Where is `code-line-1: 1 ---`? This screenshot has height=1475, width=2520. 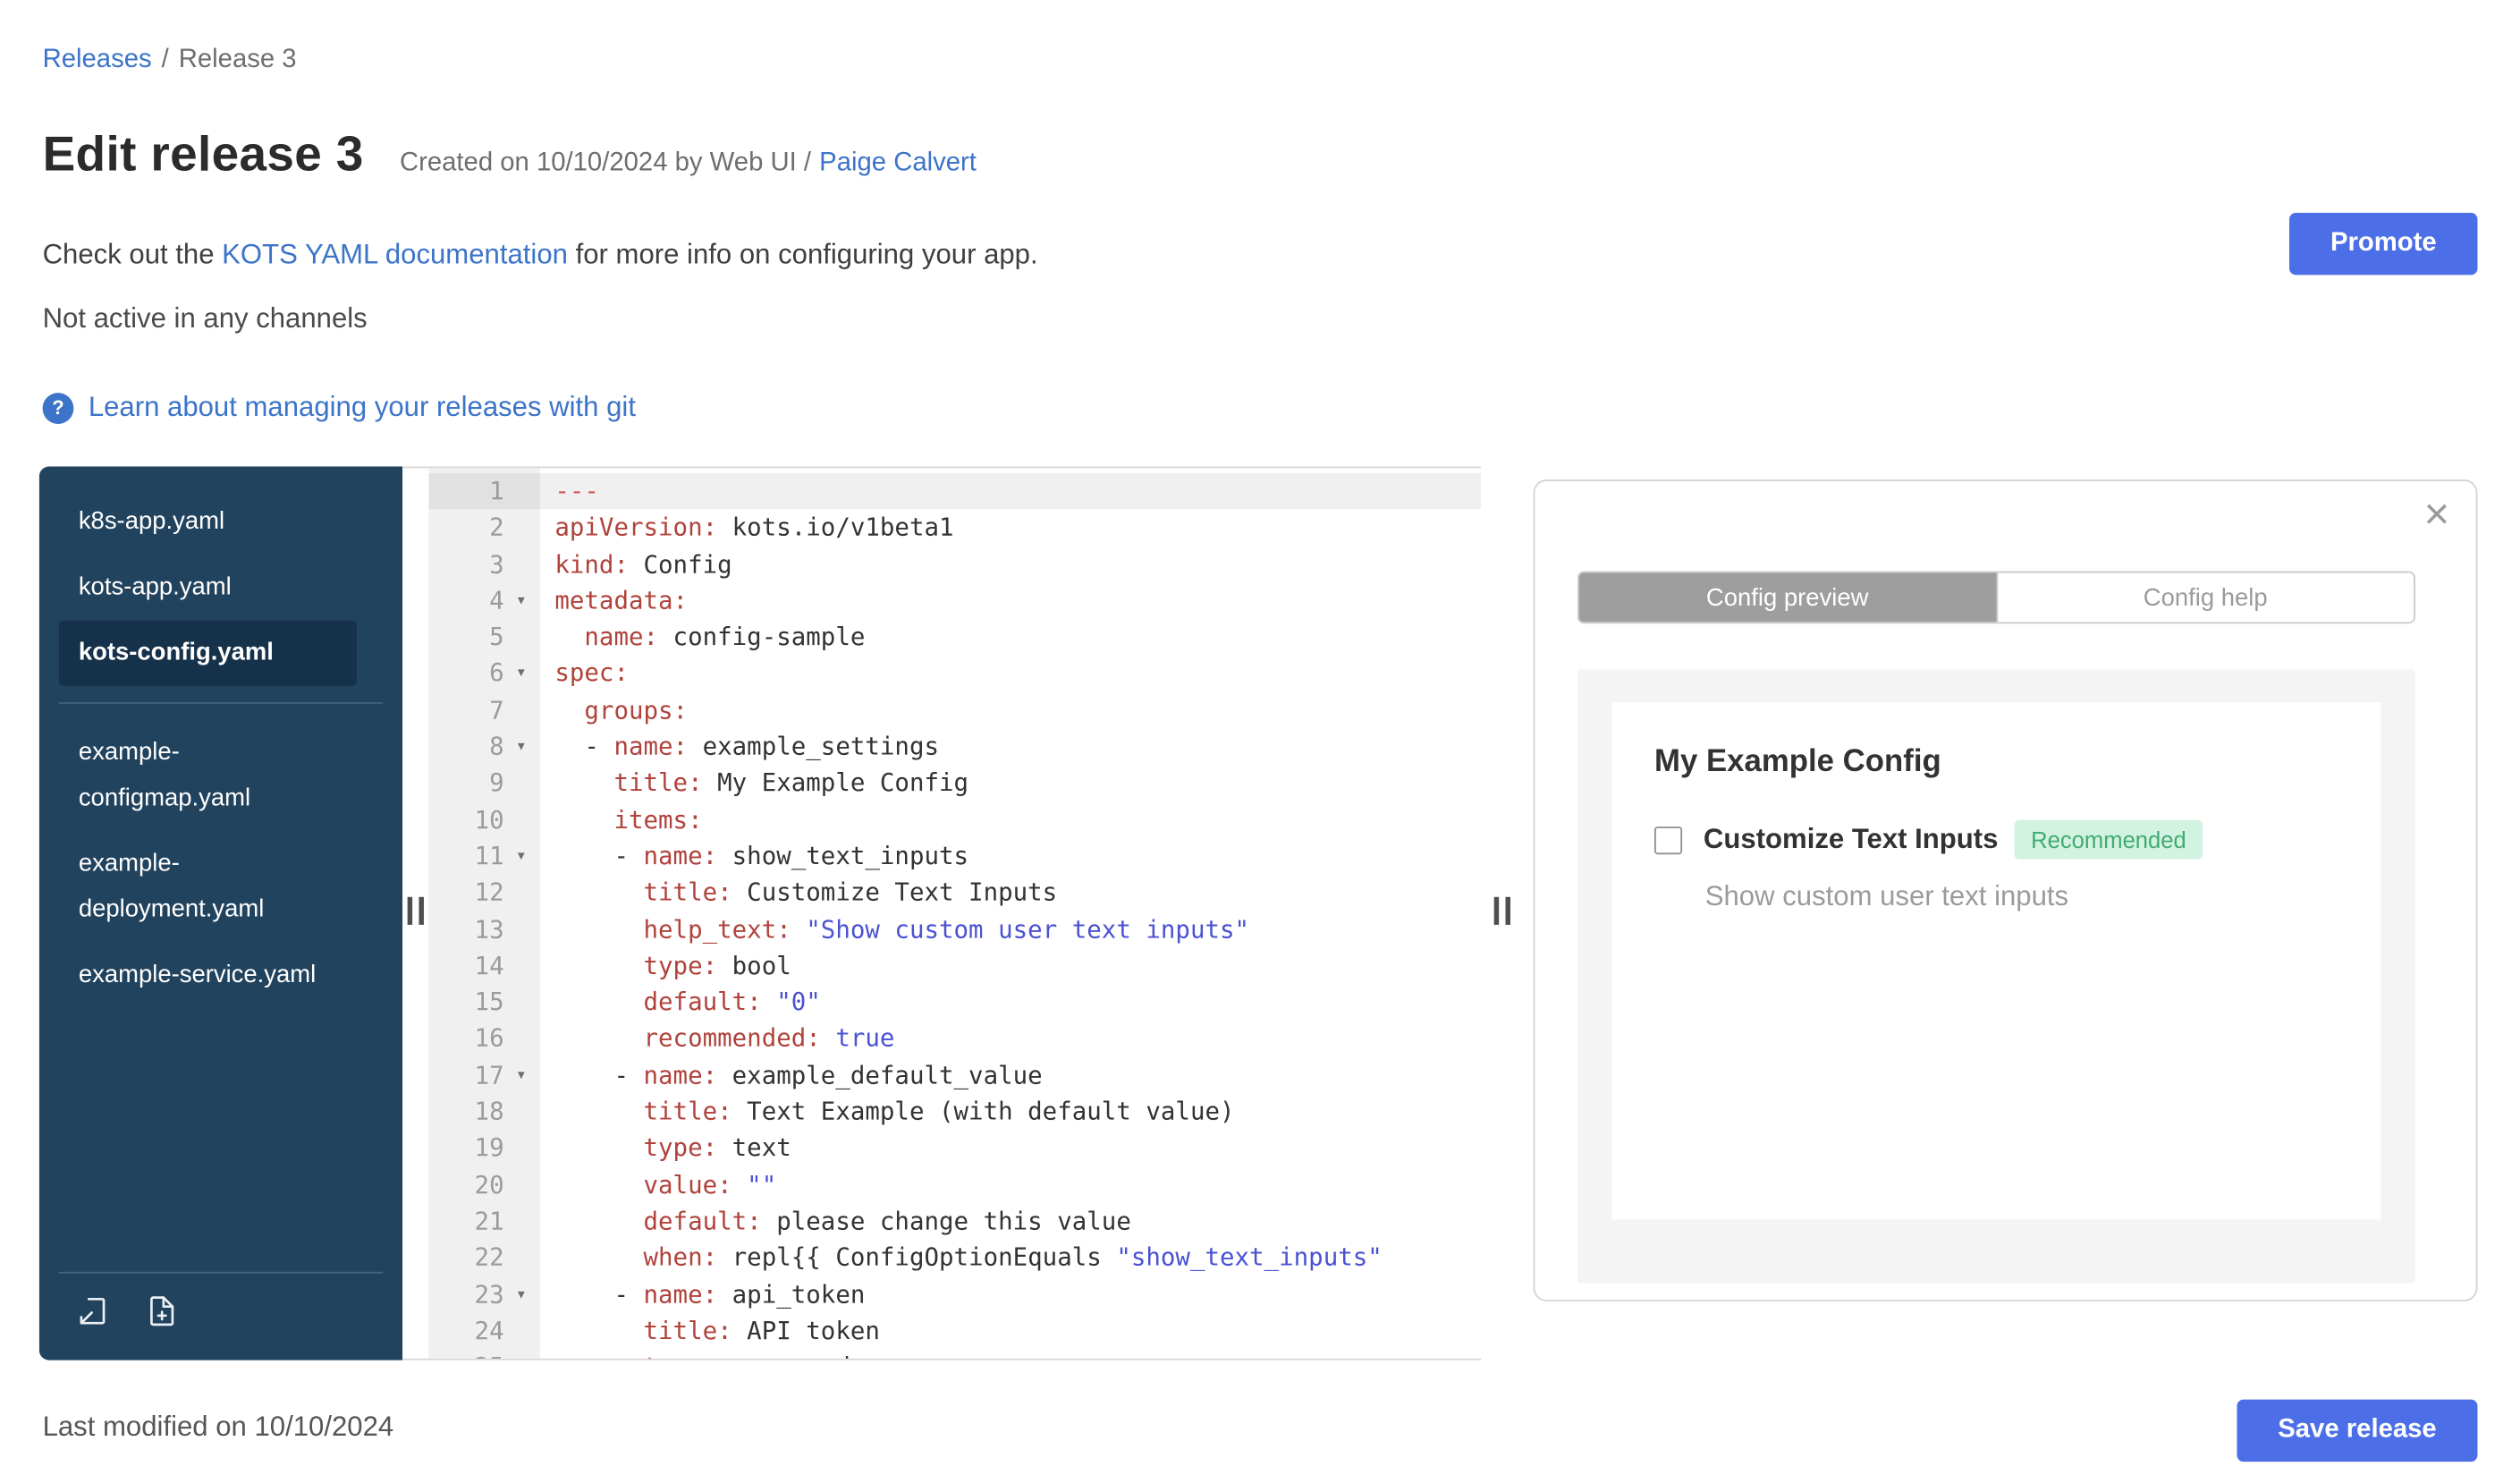
code-line-1: 1 --- is located at coordinates (955, 491).